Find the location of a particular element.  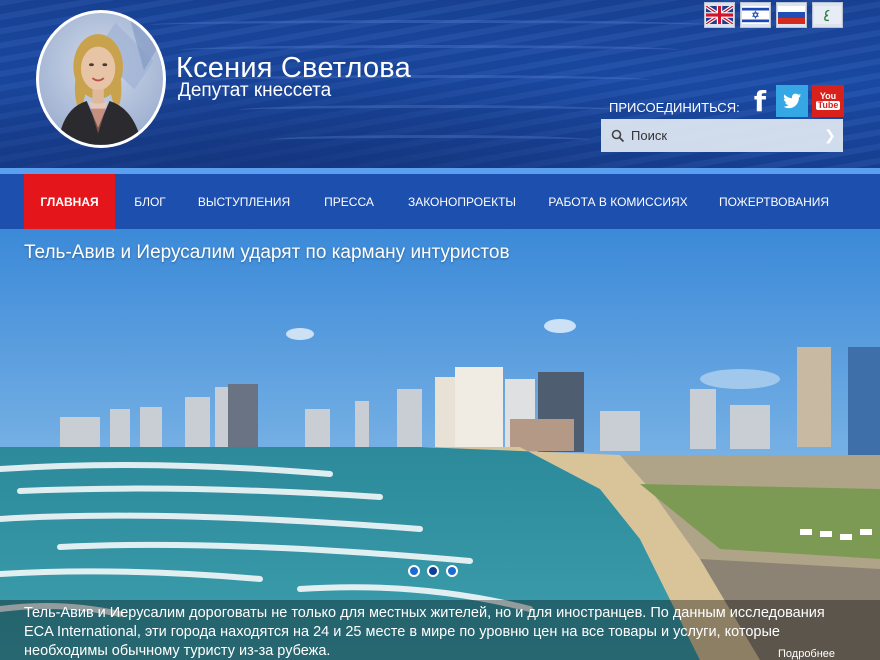

nav-item-speeches: ВЫСТУПЛЕНИЯ is located at coordinates (244, 201).